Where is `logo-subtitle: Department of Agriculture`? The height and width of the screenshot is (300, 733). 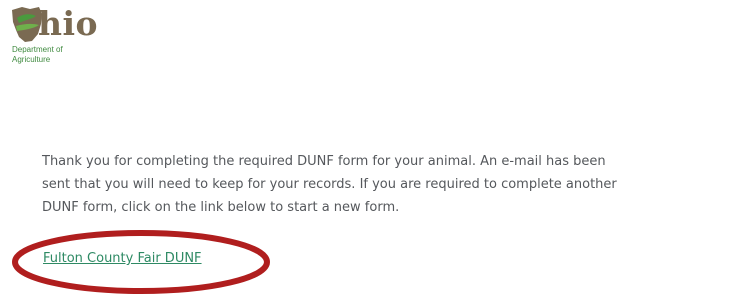
logo-subtitle: Department of Agriculture is located at coordinates (37, 55).